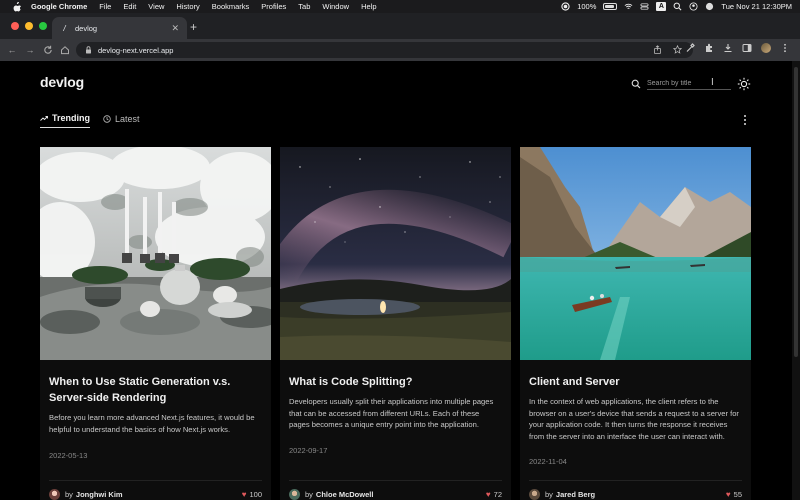 The width and height of the screenshot is (800, 500). I want to click on menu-edit: Edit, so click(129, 6).